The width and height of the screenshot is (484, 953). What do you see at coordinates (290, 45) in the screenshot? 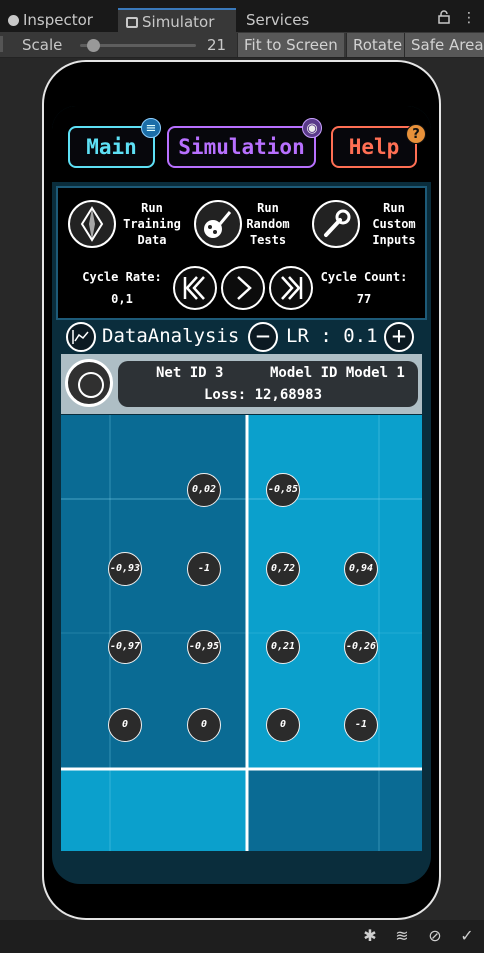
I see `fit-to-screen-button: Fit to Screen` at bounding box center [290, 45].